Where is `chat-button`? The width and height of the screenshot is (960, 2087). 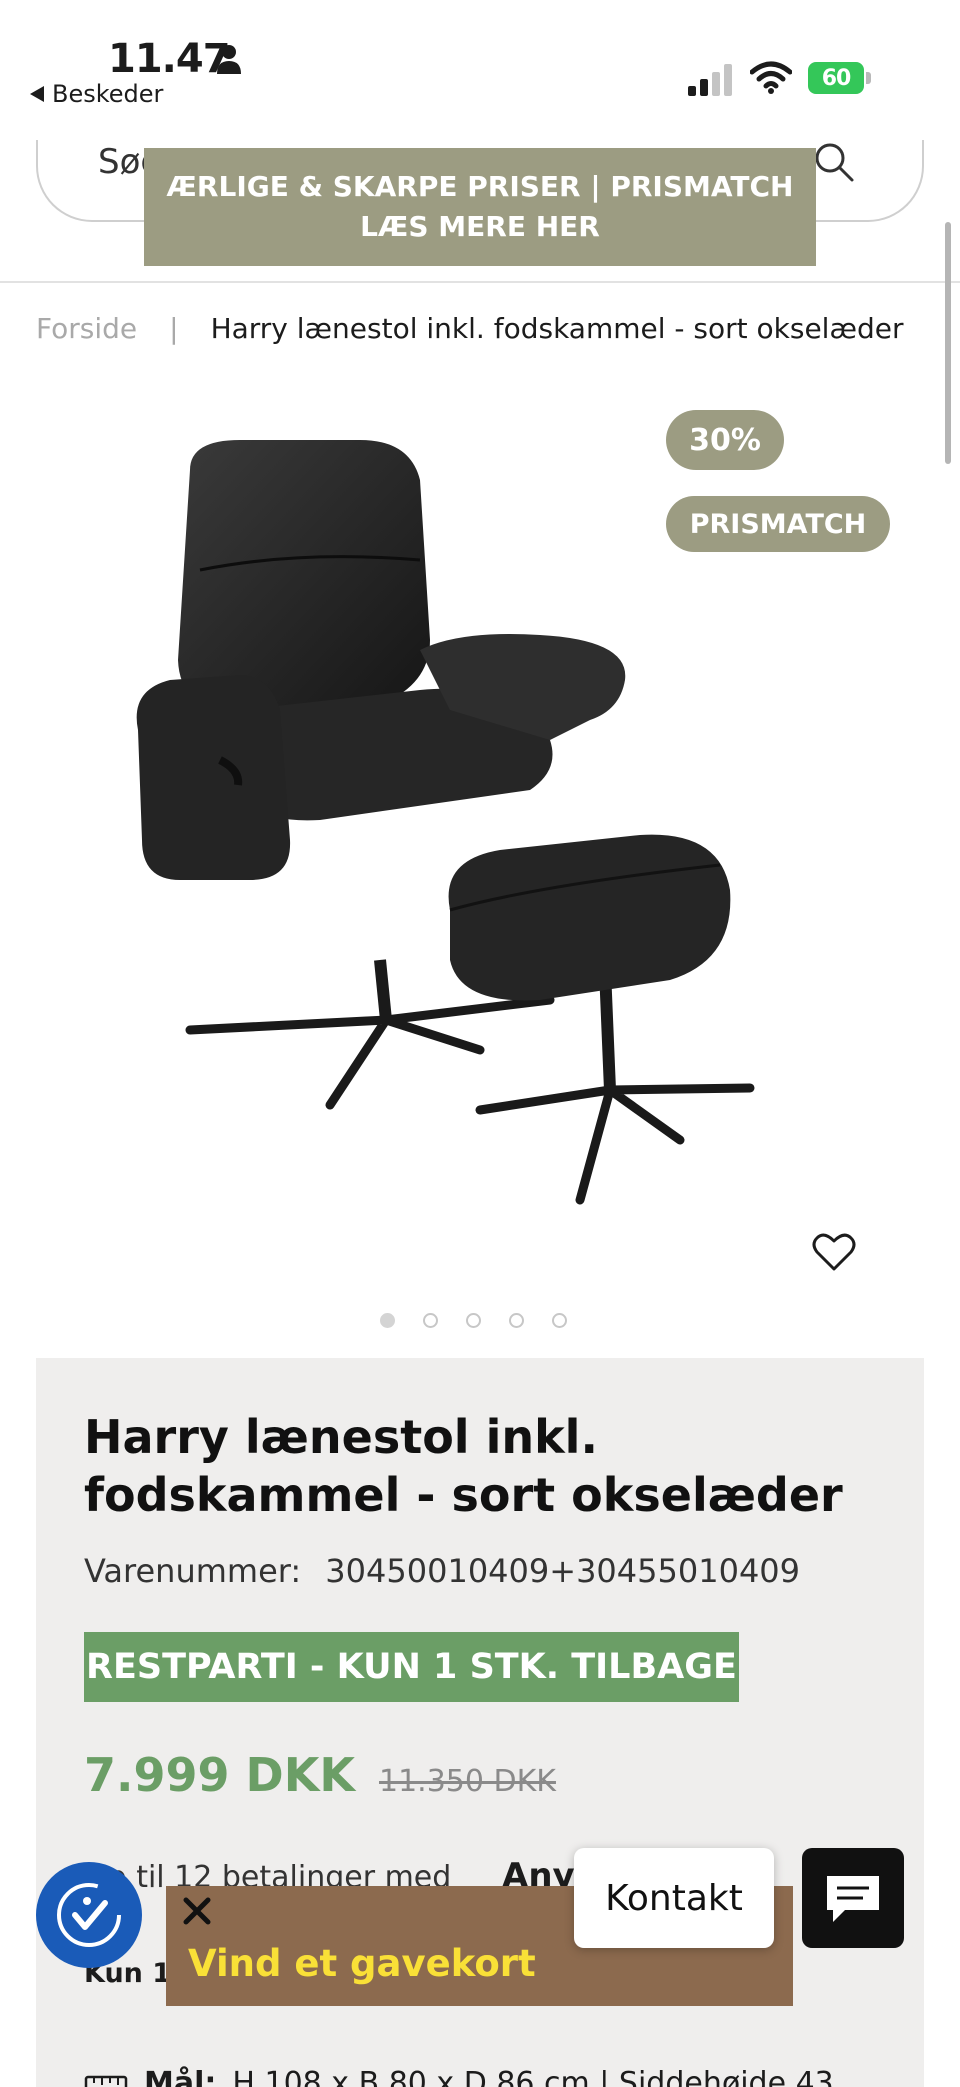
chat-button is located at coordinates (853, 1898).